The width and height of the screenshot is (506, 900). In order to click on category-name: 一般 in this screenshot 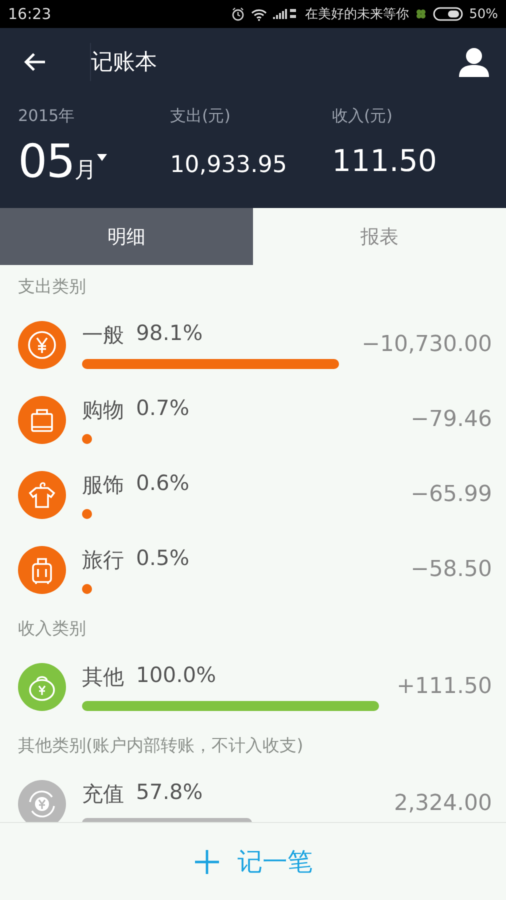, I will do `click(103, 335)`.